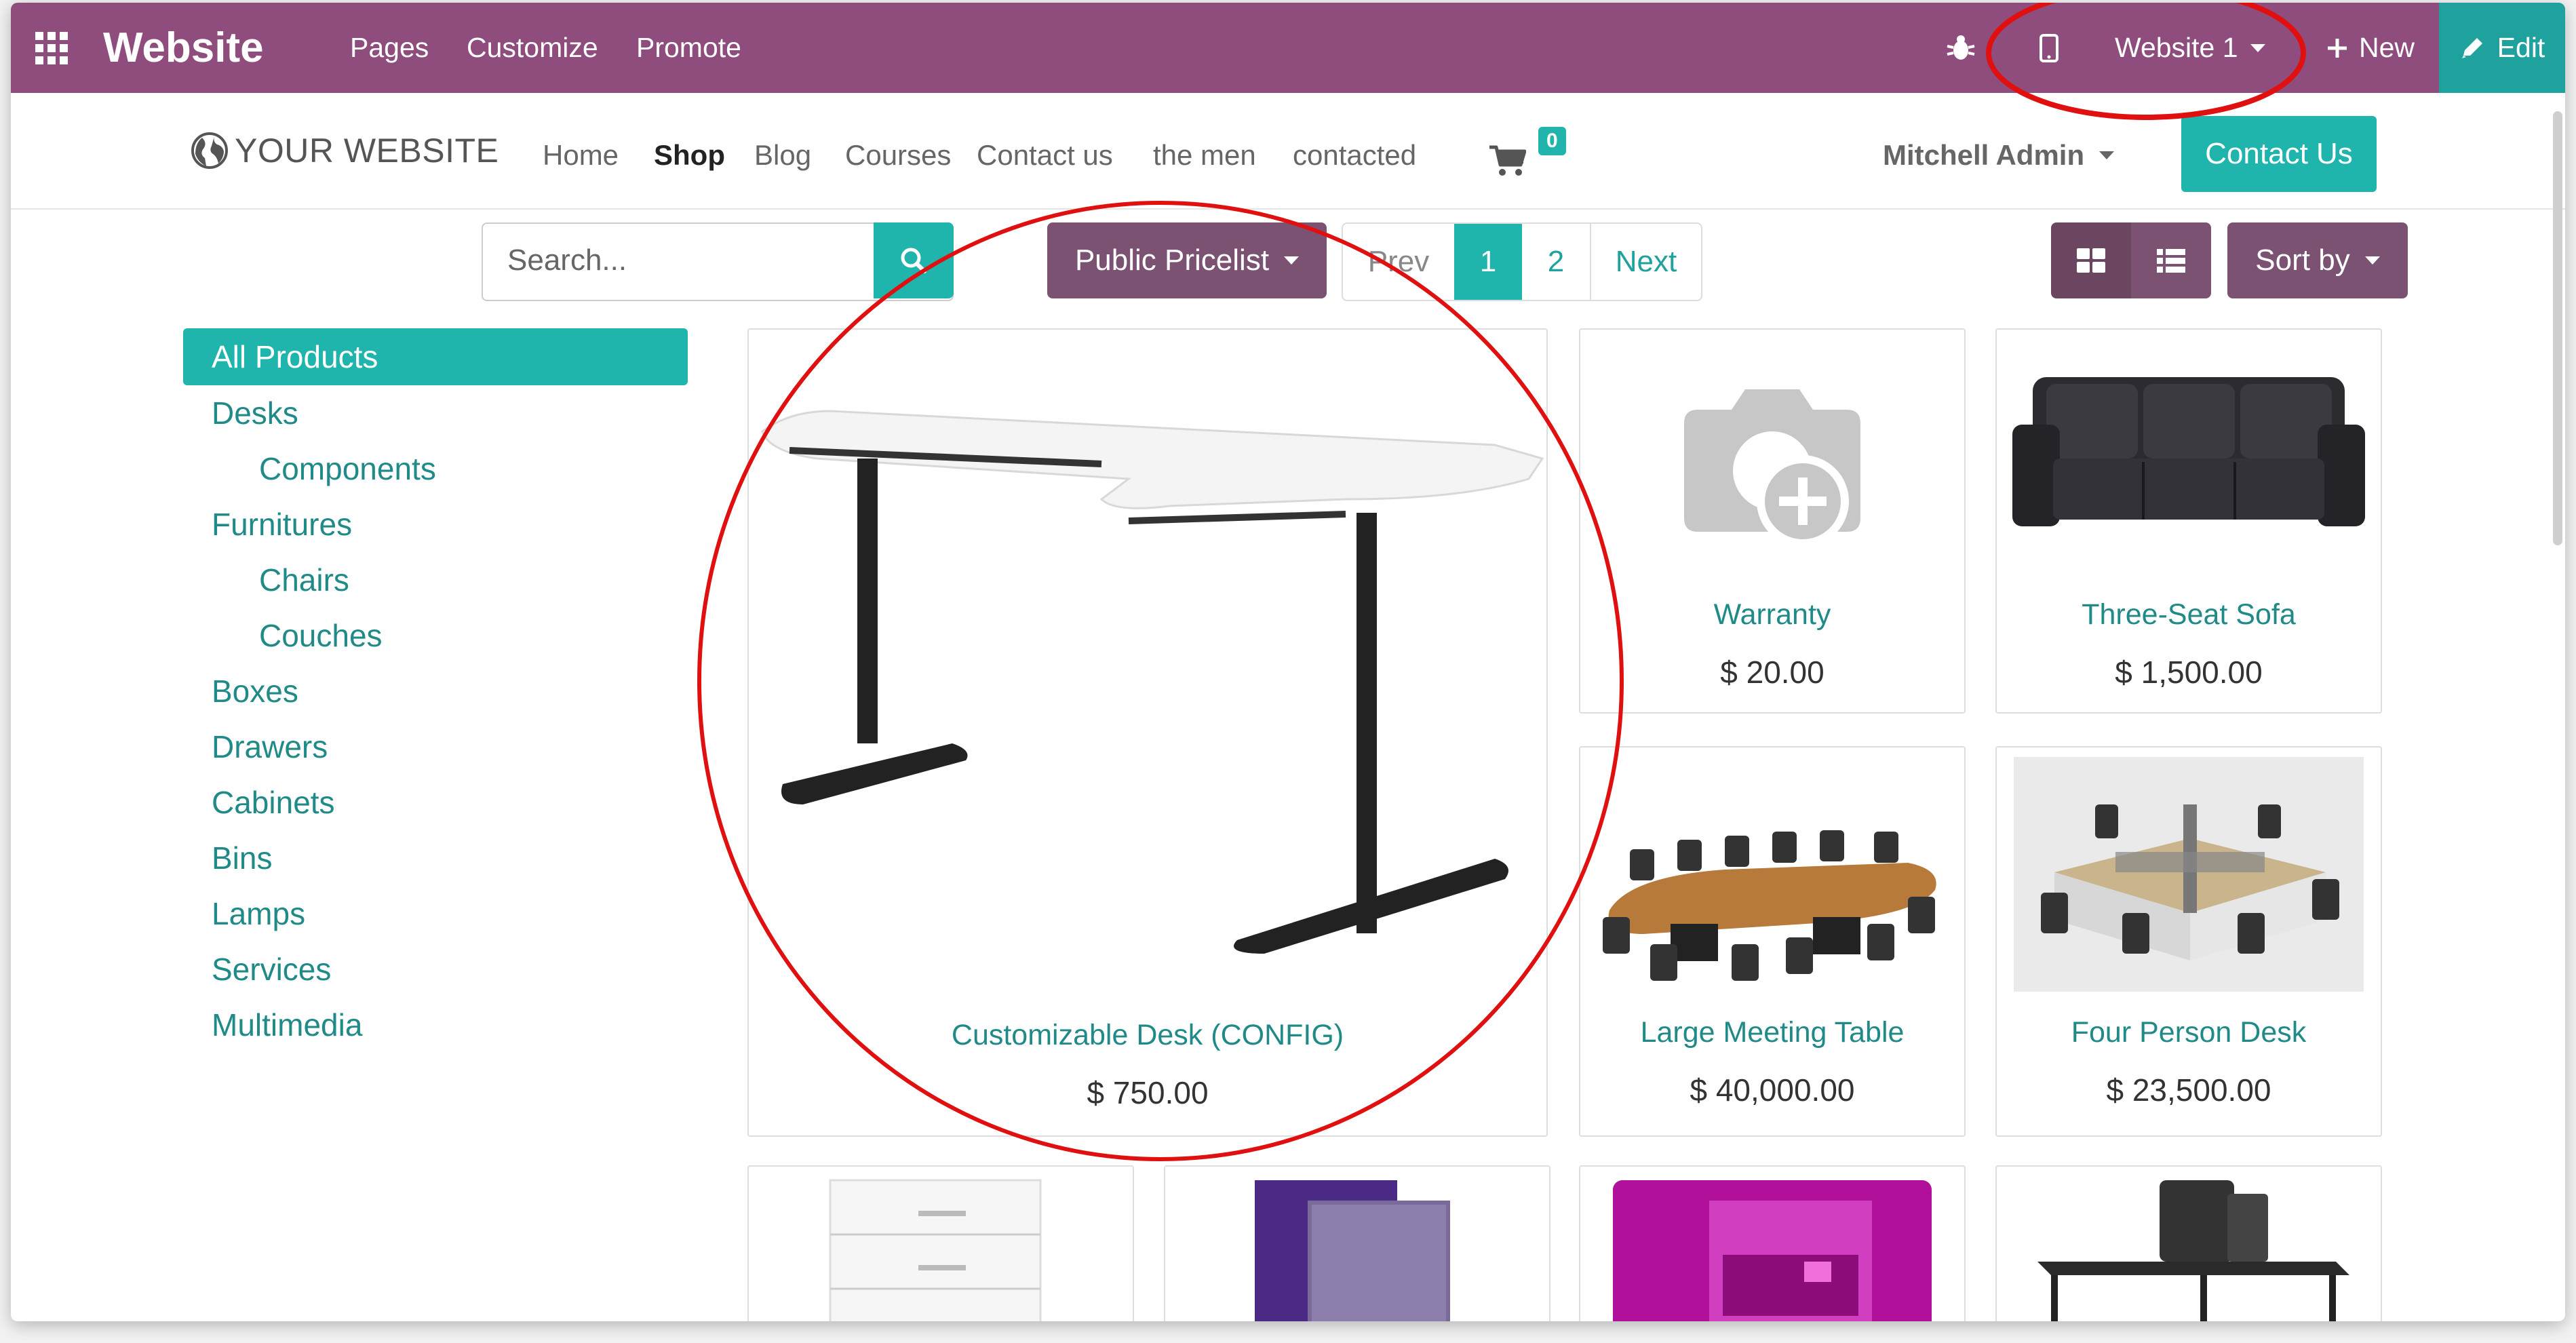  What do you see at coordinates (689, 155) in the screenshot?
I see `nav-shop: Shop` at bounding box center [689, 155].